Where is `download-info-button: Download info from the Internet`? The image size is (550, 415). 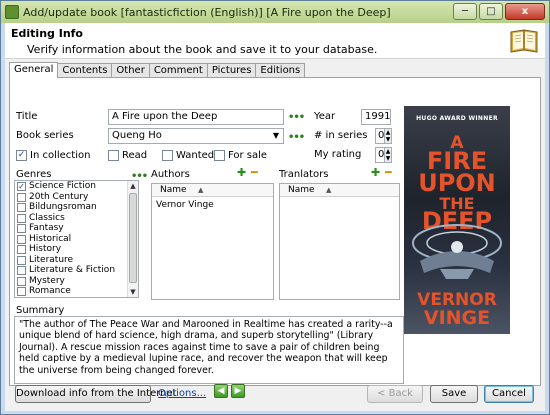 download-info-button: Download info from the Internet is located at coordinates (96, 394).